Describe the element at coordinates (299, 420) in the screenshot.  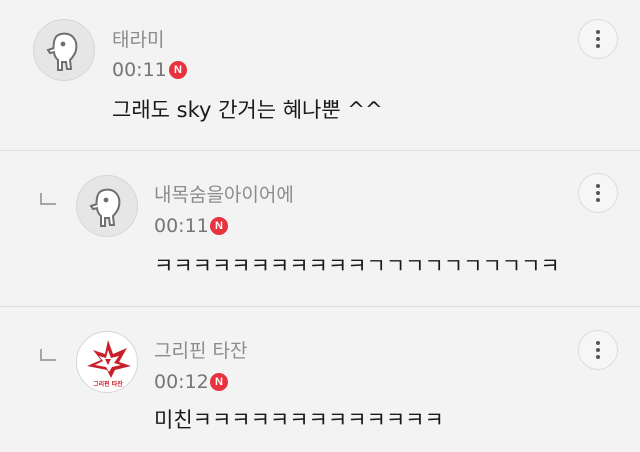
I see `comment-text: 미친ㅋㅋㅋㅋㅋㅋㅋㅋㅋㅋㅋㅋㅋ` at that location.